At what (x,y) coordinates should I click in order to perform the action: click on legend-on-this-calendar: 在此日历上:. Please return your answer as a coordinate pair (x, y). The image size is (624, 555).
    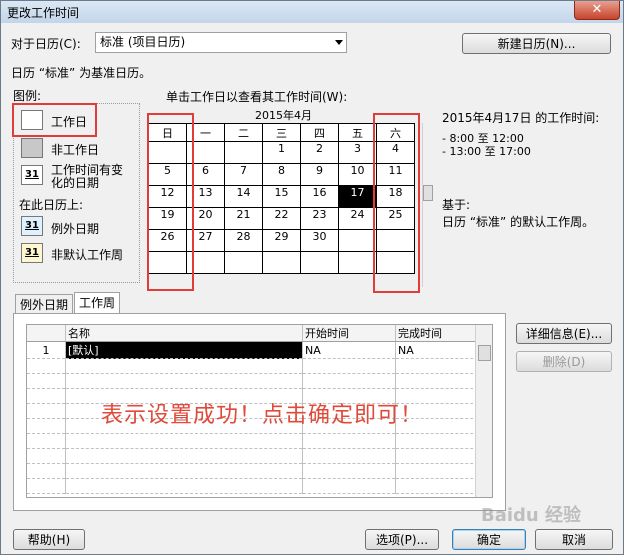
    Looking at the image, I should click on (51, 205).